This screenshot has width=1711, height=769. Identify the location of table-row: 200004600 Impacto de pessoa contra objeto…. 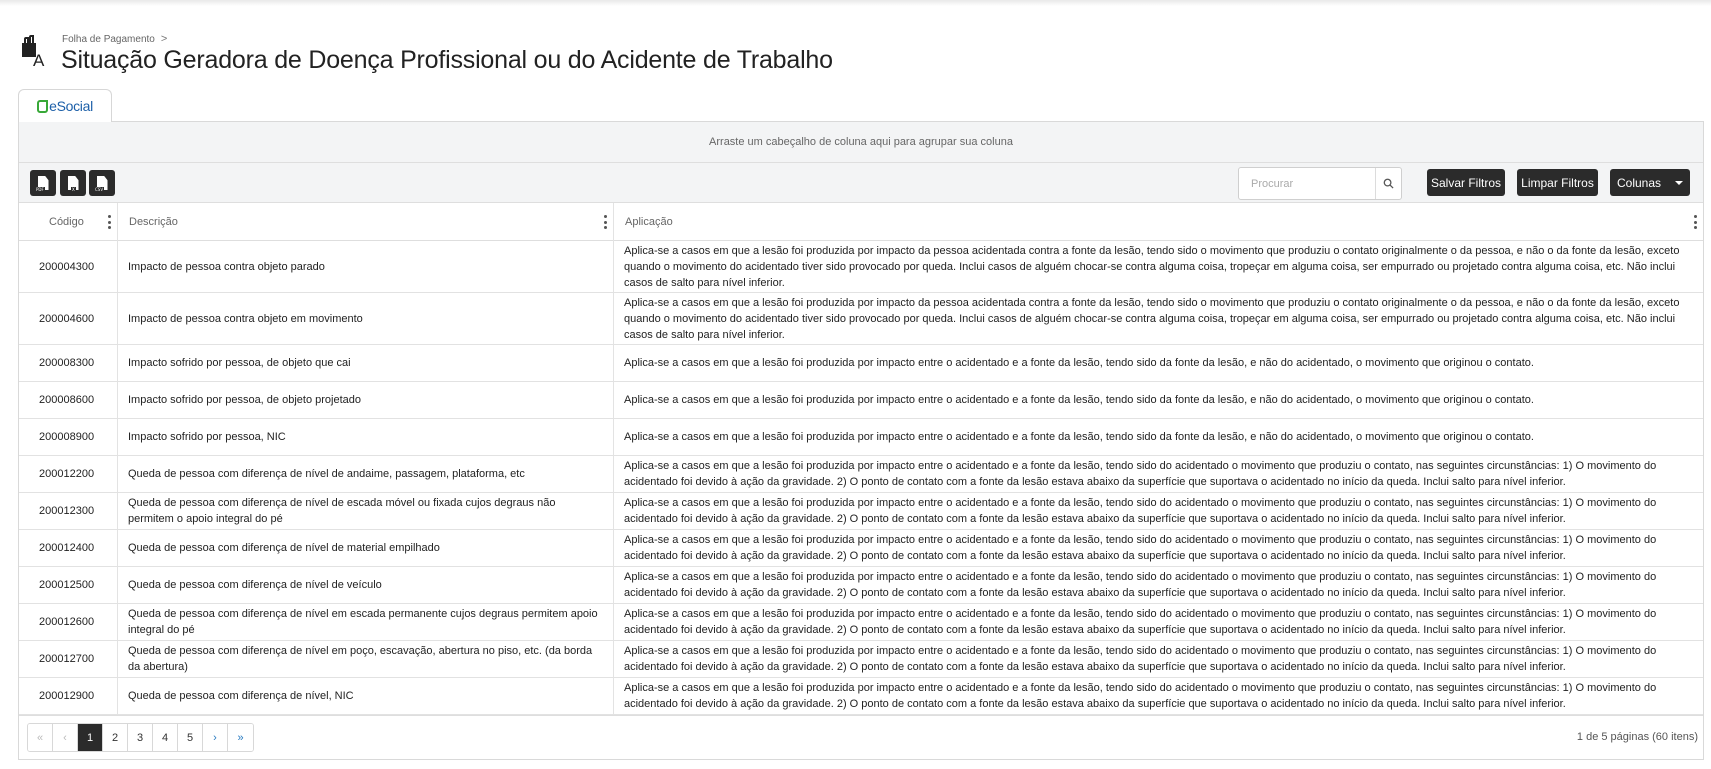
(861, 319).